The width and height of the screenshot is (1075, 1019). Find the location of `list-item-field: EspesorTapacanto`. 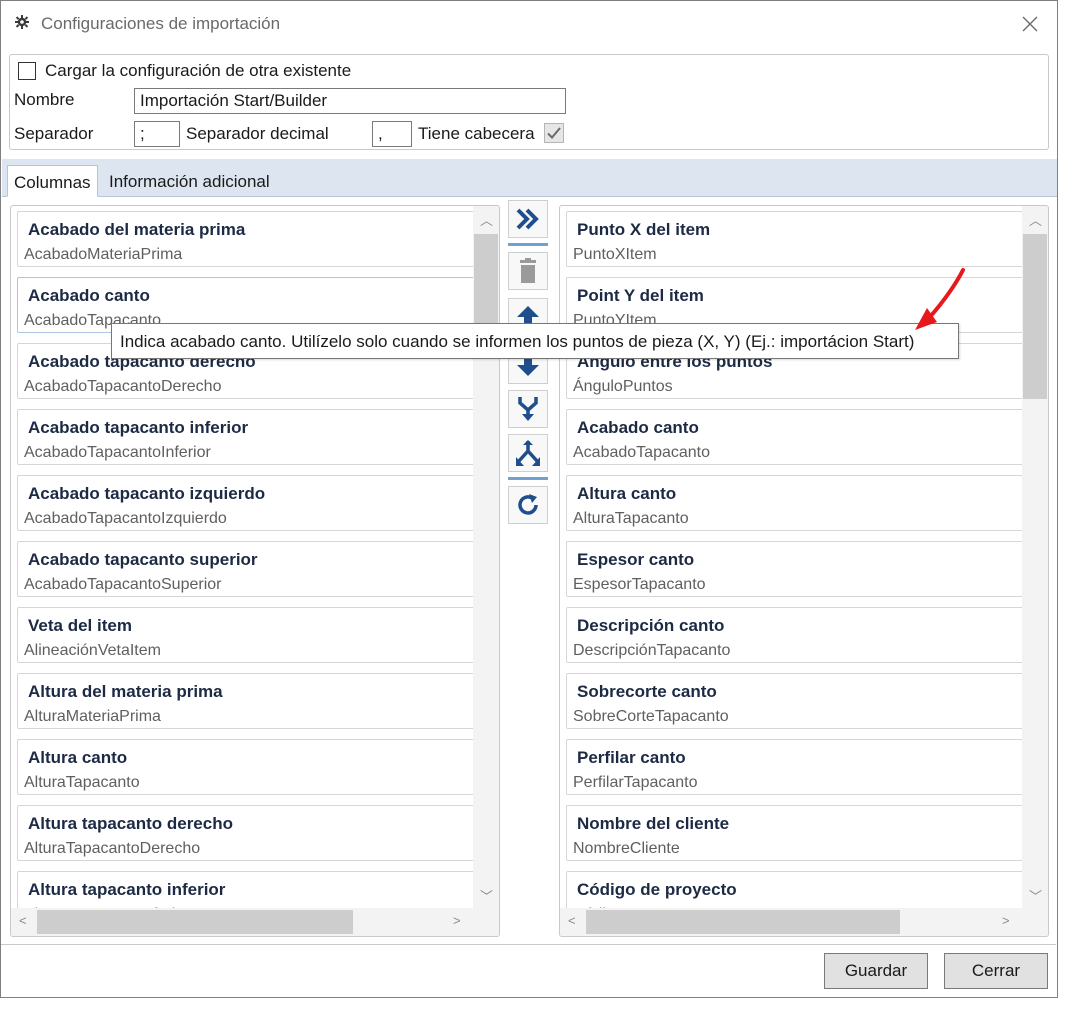

list-item-field: EspesorTapacanto is located at coordinates (639, 584).